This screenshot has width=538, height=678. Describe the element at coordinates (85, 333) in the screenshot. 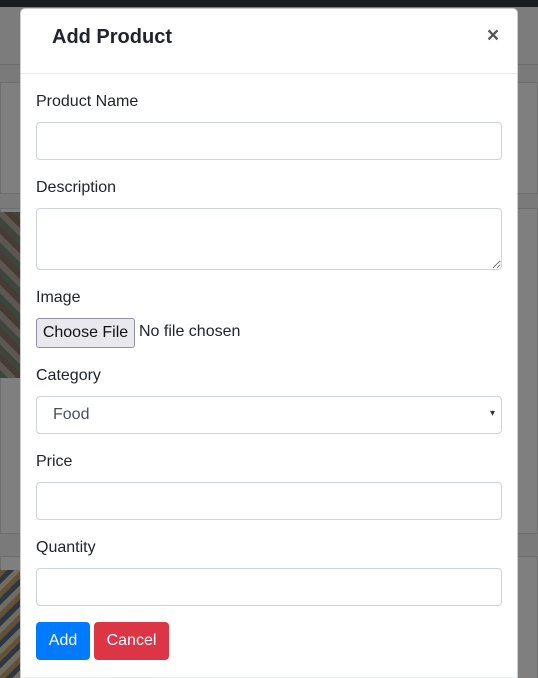

I see `choose-file-button: Choose File` at that location.